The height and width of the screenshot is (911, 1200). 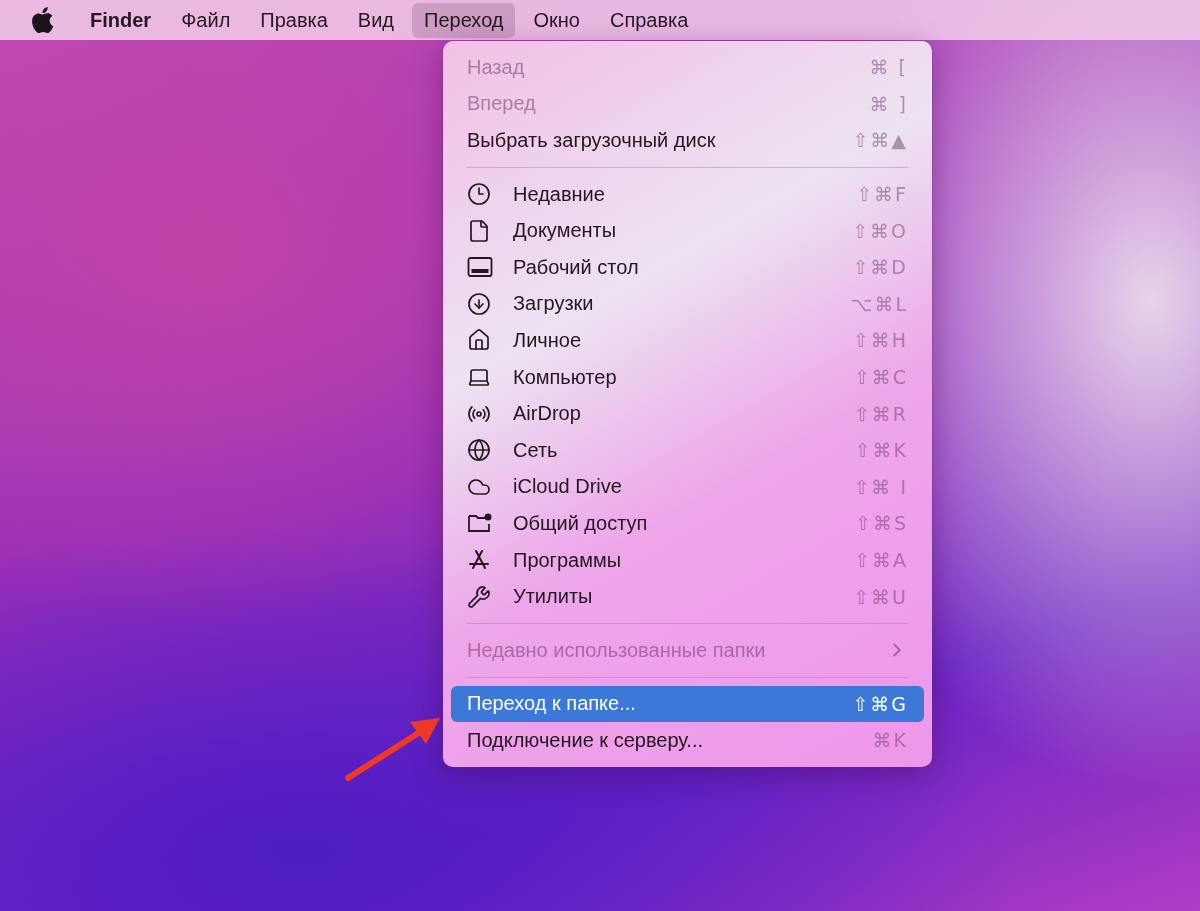 What do you see at coordinates (687, 523) in the screenshot?
I see `menu-item: Общий доступ ⇧⌘S` at bounding box center [687, 523].